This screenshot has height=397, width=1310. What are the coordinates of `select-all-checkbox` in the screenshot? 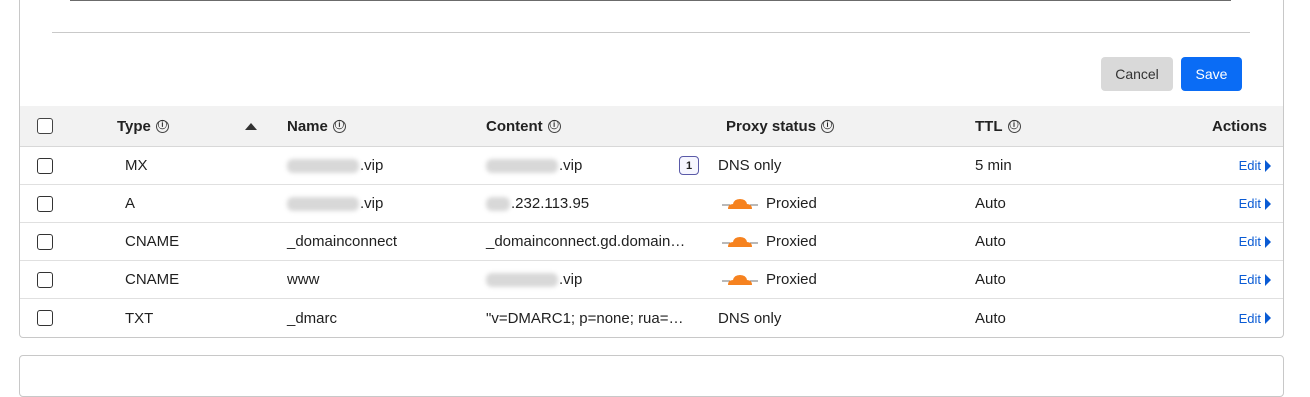 It's located at (45, 126).